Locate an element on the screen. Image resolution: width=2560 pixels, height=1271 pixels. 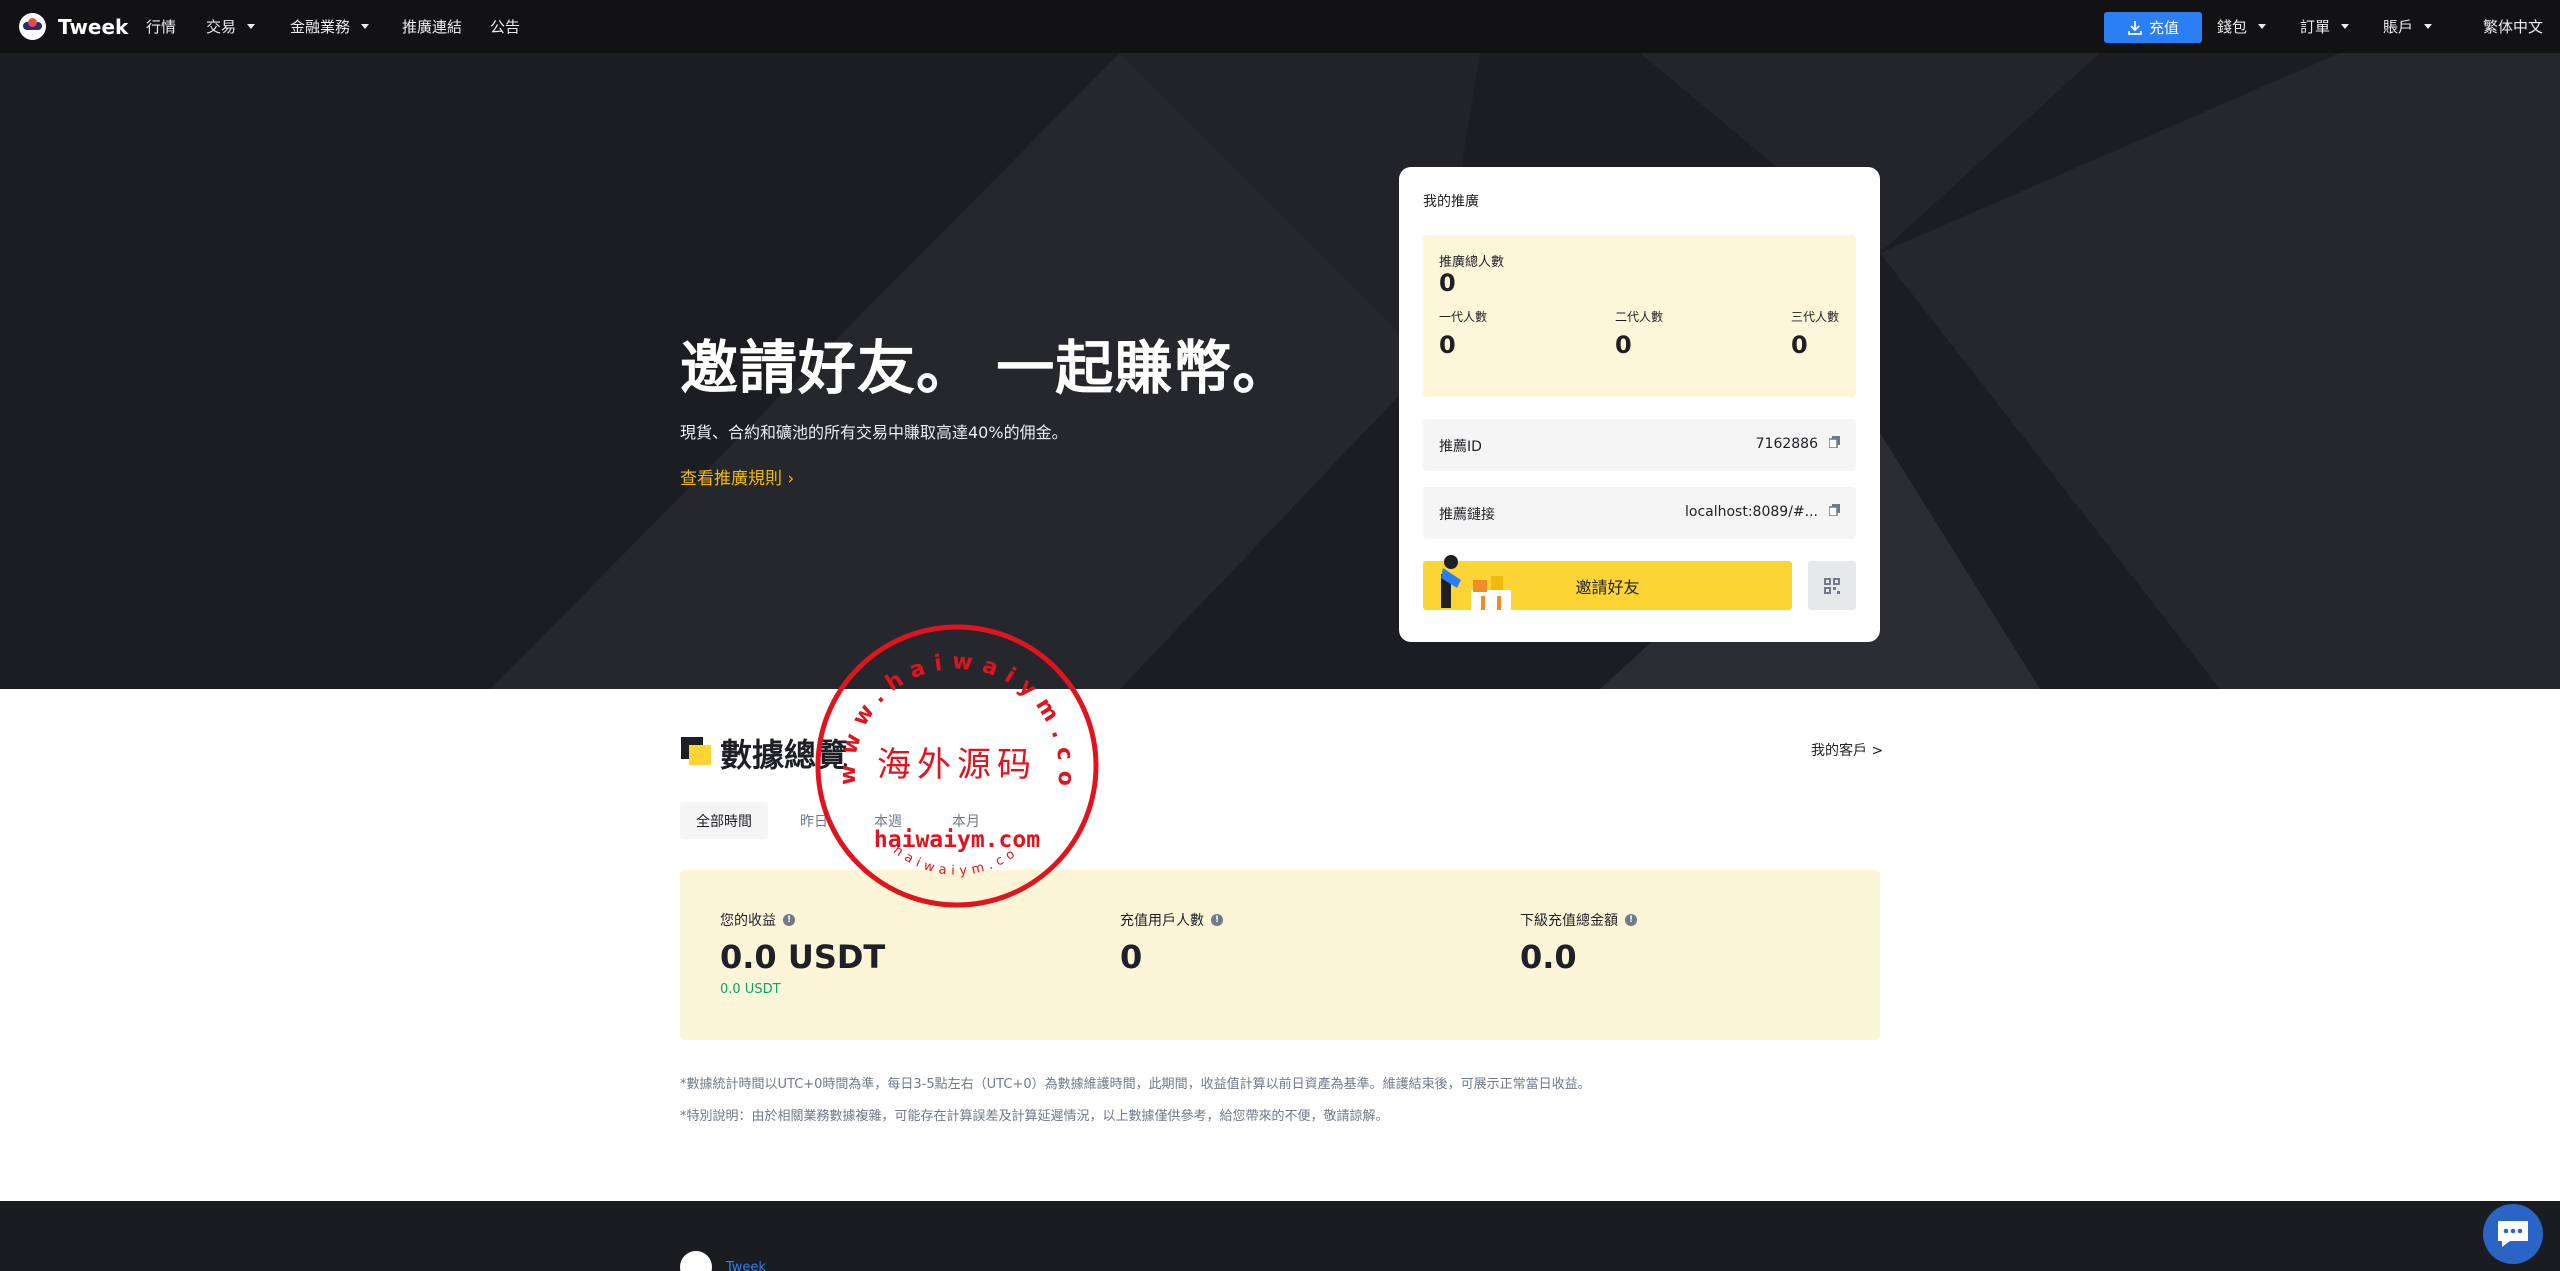
total-referrals-value: 0 is located at coordinates (1447, 283).